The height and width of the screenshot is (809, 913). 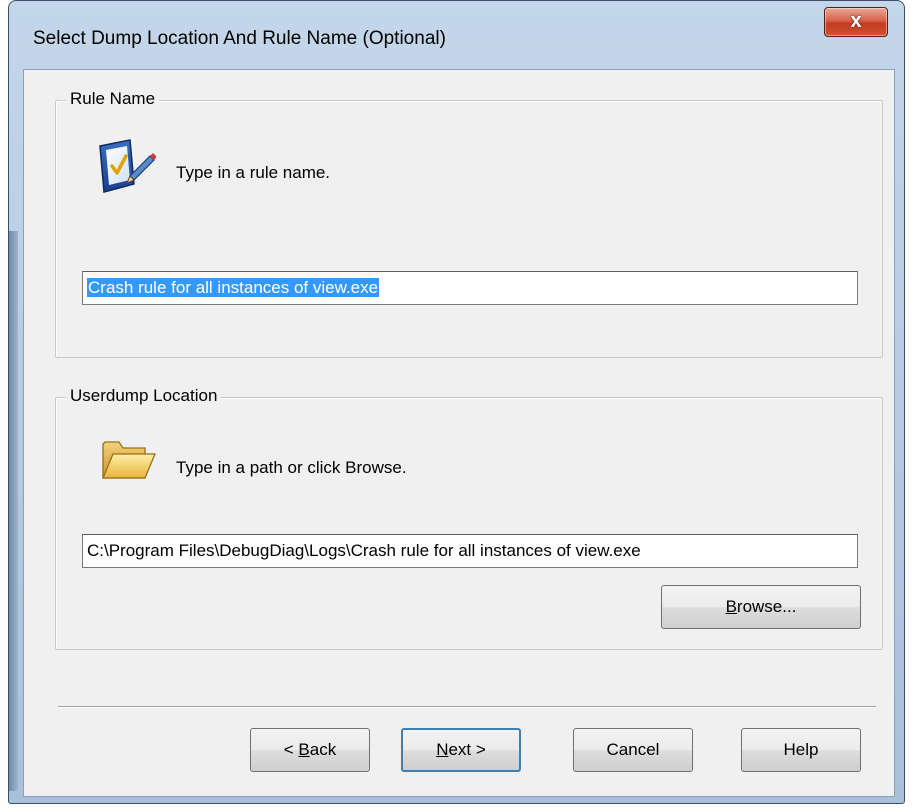 What do you see at coordinates (731, 606) in the screenshot?
I see `browse-mnemonic: B` at bounding box center [731, 606].